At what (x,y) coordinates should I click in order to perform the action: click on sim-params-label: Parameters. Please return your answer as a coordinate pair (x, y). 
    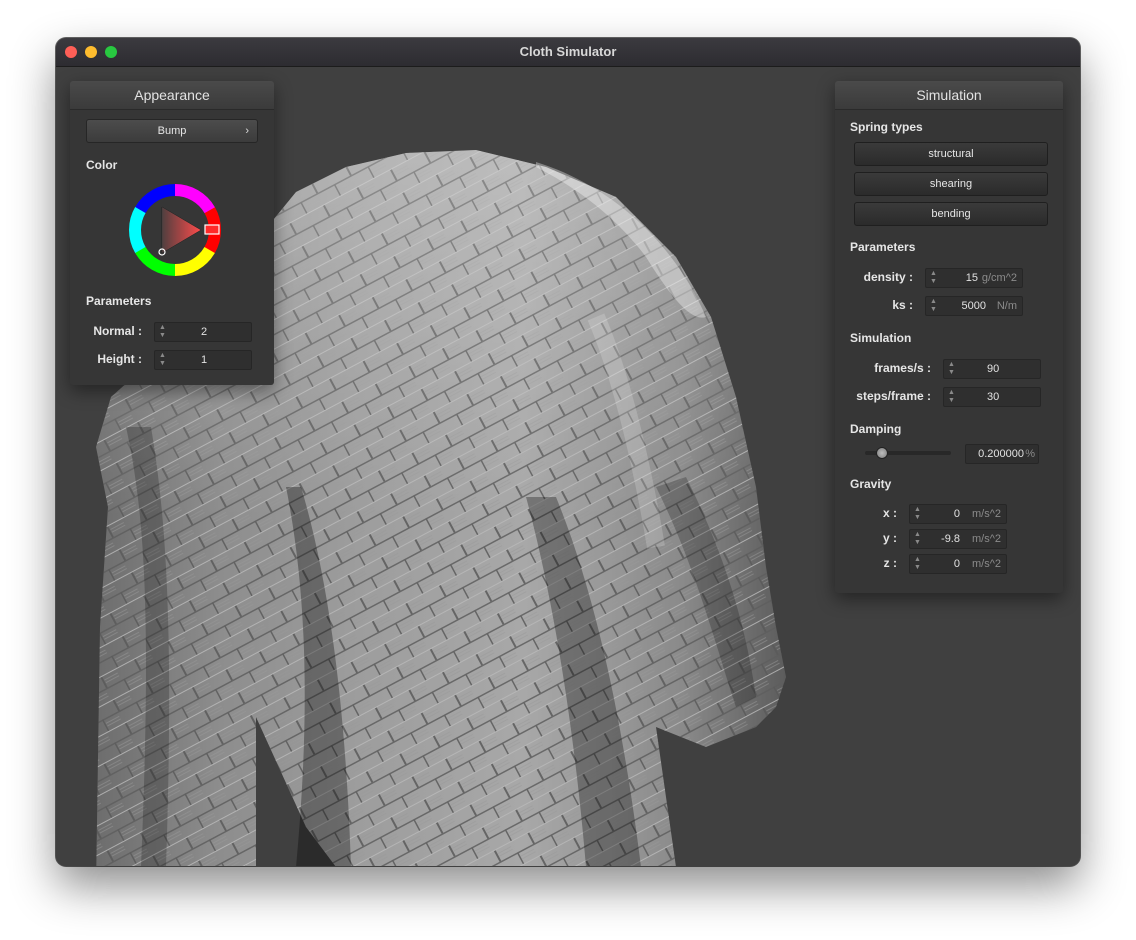
    Looking at the image, I should click on (883, 247).